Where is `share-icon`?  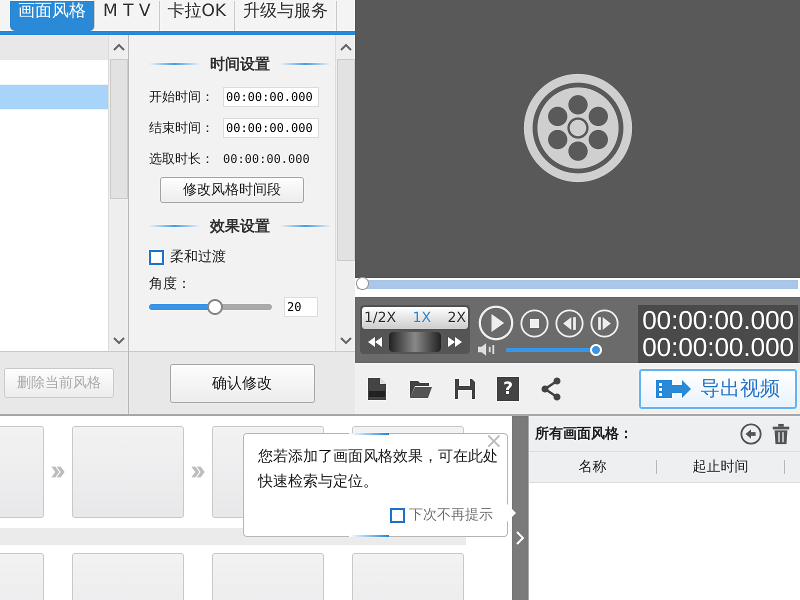 share-icon is located at coordinates (551, 388).